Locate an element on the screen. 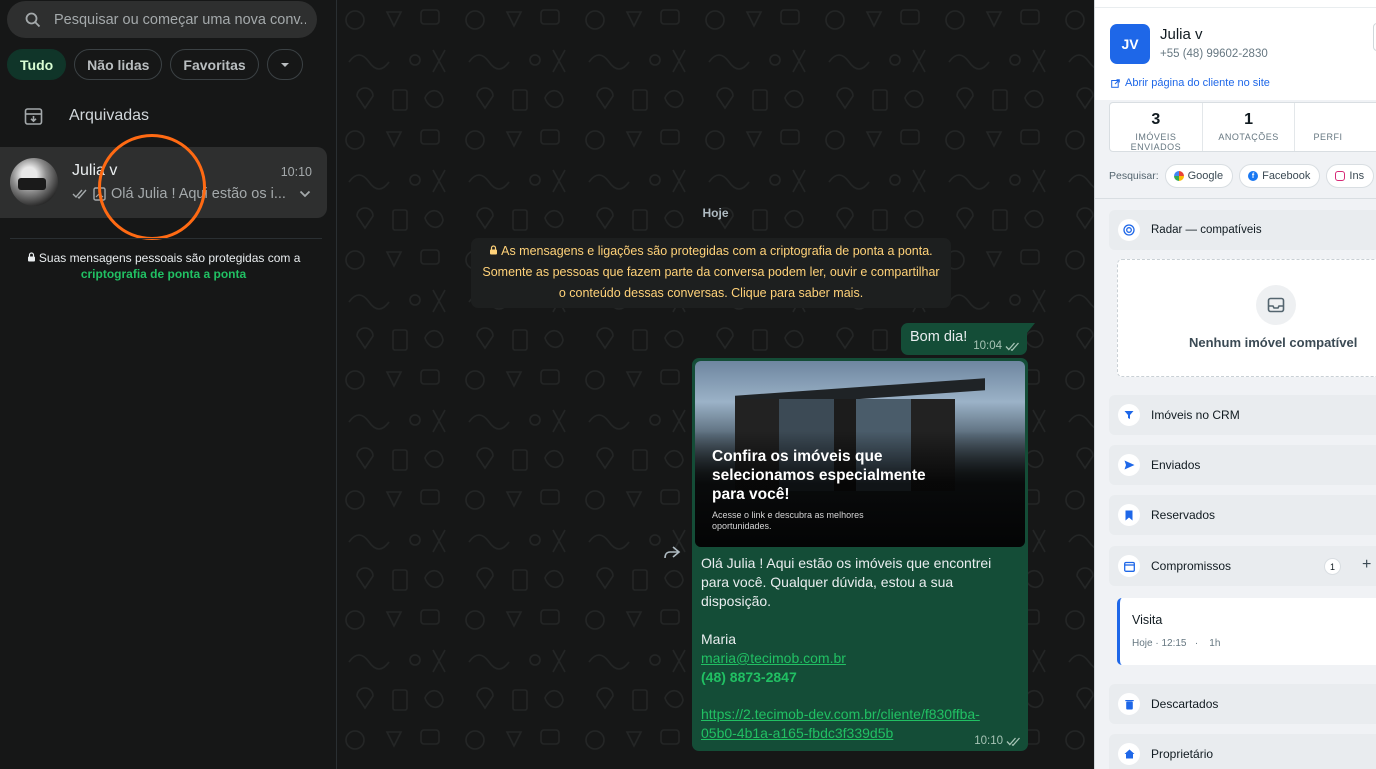 The image size is (1376, 769). calendar-icon is located at coordinates (1129, 566).